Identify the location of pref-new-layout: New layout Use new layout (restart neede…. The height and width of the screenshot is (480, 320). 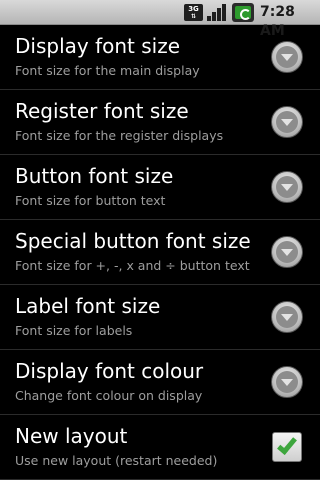
(160, 447).